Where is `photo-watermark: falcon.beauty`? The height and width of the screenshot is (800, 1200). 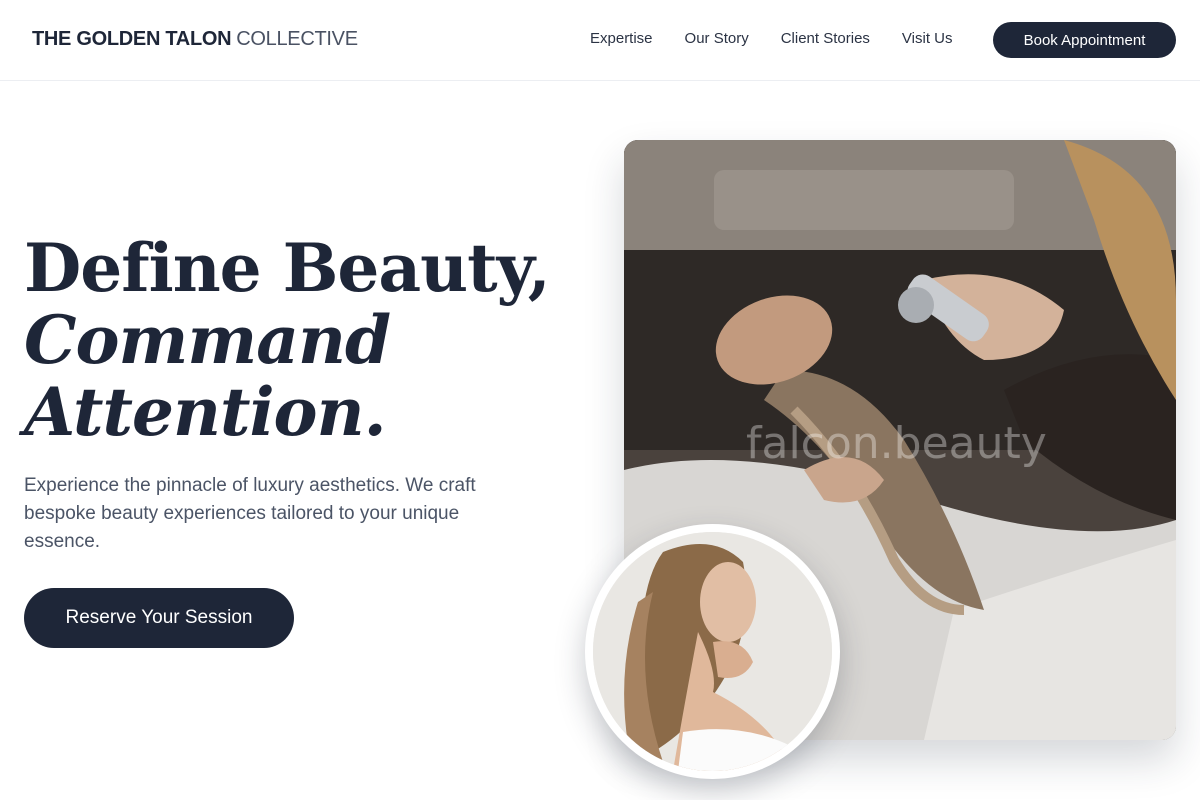 photo-watermark: falcon.beauty is located at coordinates (896, 443).